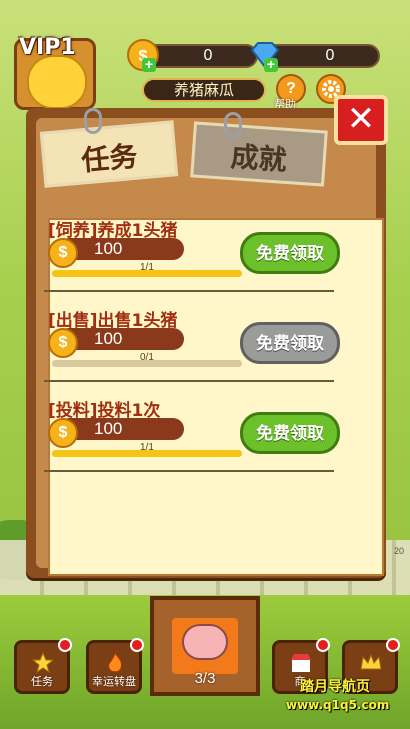 Image resolution: width=410 pixels, height=729 pixels. Describe the element at coordinates (330, 55) in the screenshot. I see `gem-value: 0` at that location.